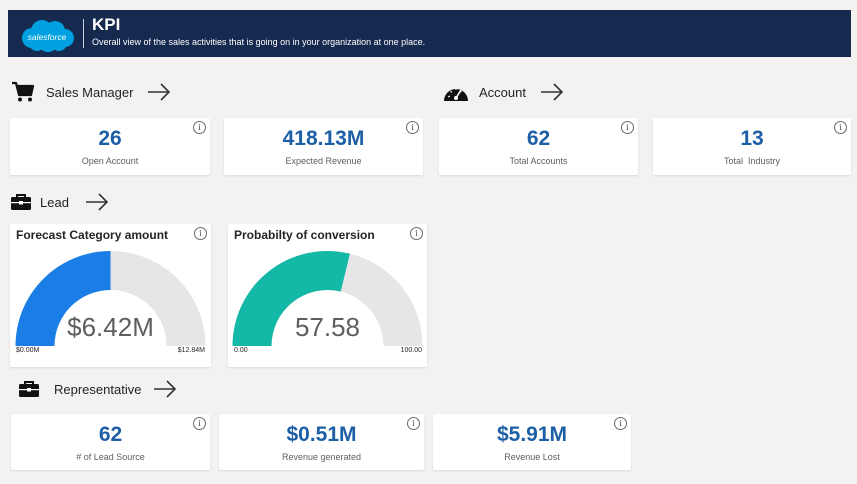 The width and height of the screenshot is (857, 484). I want to click on kpi-label: # of Lead Source, so click(110, 457).